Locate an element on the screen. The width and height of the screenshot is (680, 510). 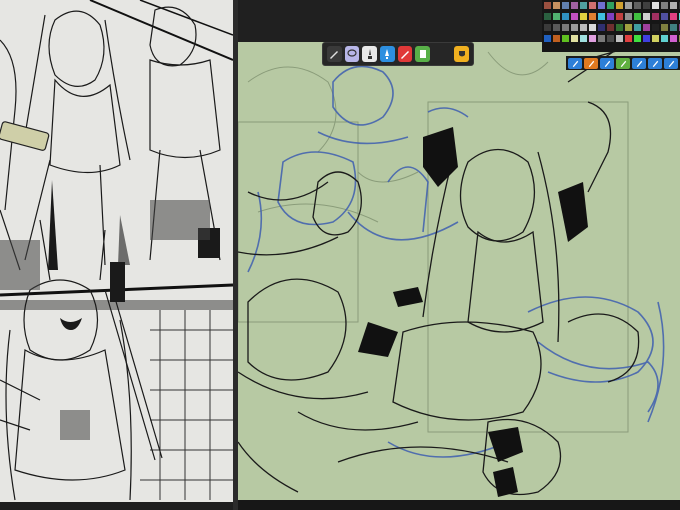
brush-preset-3-icon is located at coordinates (607, 63).